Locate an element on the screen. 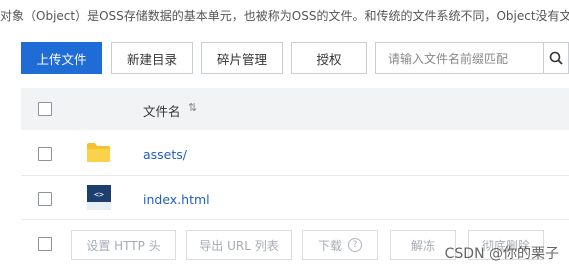 Image resolution: width=569 pixels, height=273 pixels. table-header: 文件名 ⇅ is located at coordinates (295, 109).